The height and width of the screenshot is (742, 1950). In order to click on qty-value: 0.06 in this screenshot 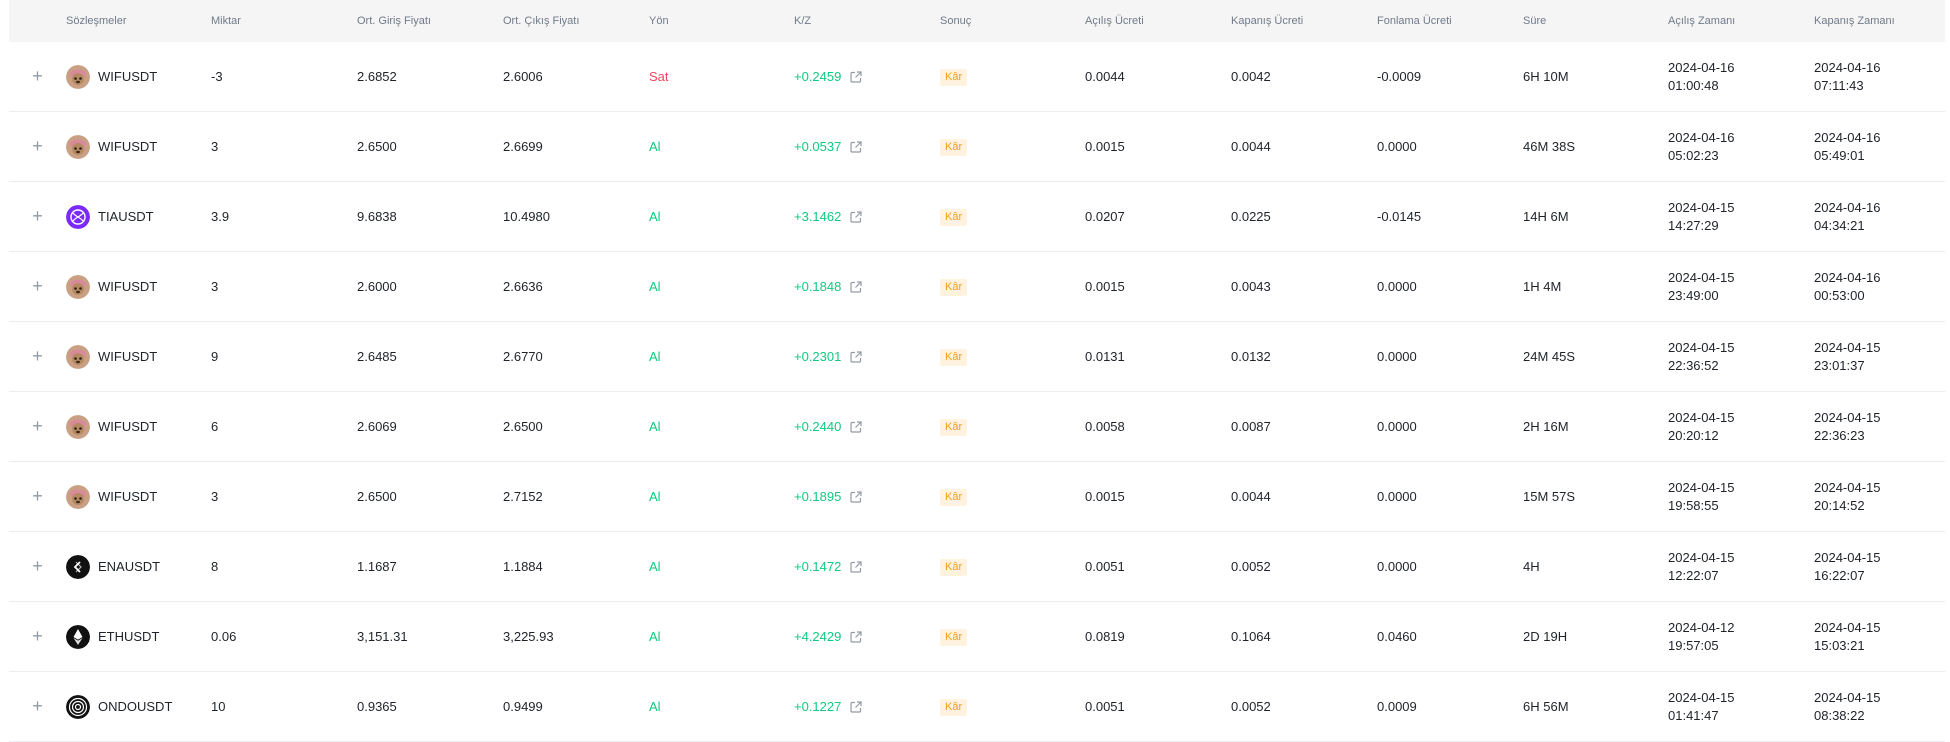, I will do `click(224, 636)`.